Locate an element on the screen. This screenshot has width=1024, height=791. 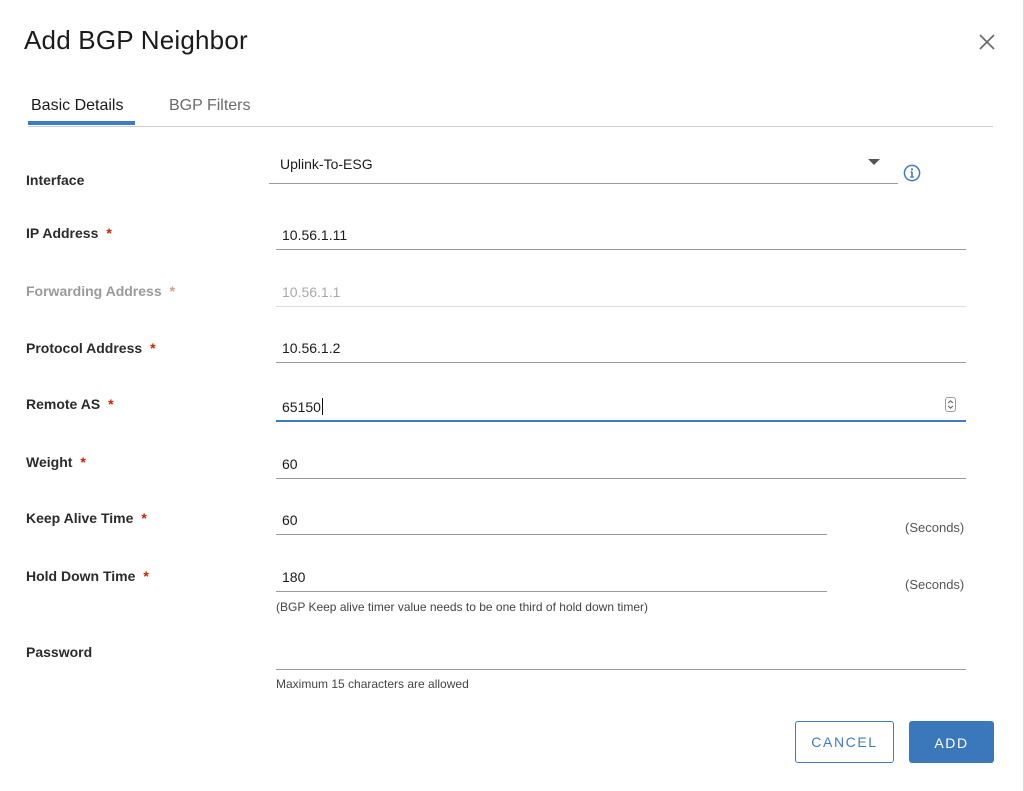
tab-bgp-filters: BGP Filters is located at coordinates (210, 106).